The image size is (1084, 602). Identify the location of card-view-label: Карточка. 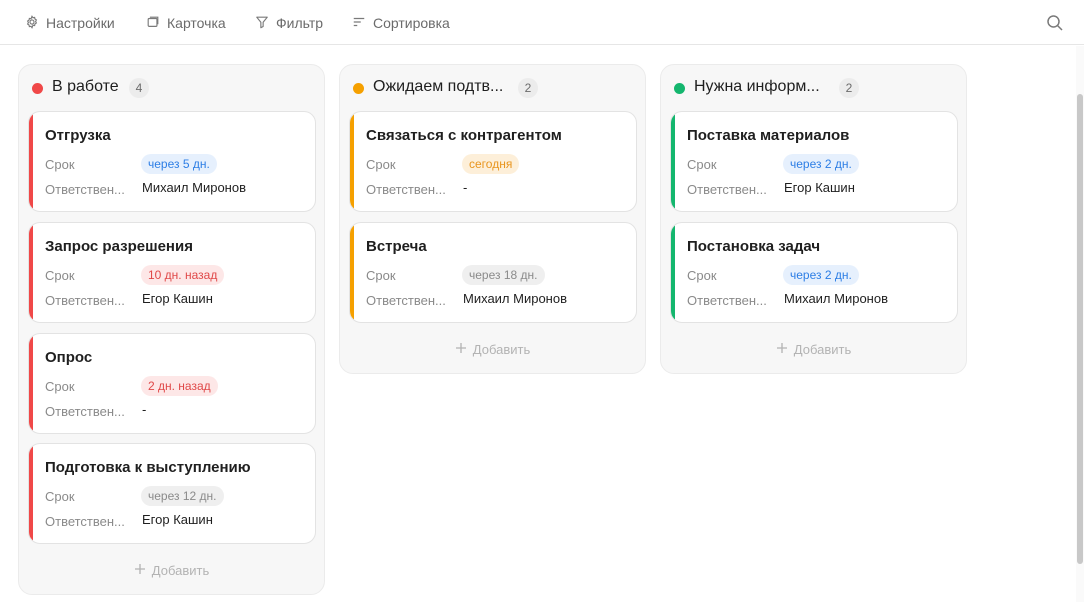
(196, 23).